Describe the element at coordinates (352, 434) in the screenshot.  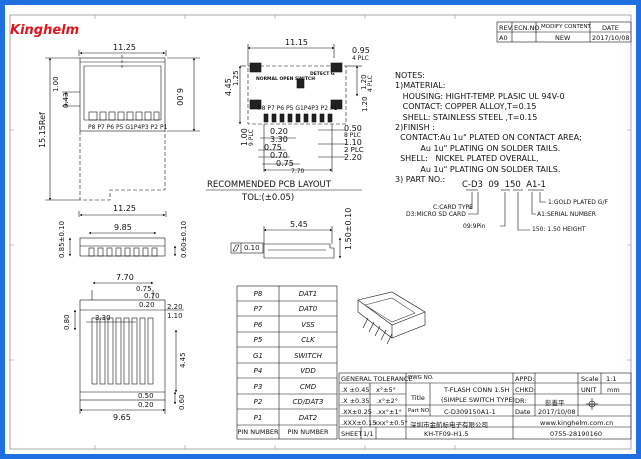
I see `sheet-label: SHEET` at that location.